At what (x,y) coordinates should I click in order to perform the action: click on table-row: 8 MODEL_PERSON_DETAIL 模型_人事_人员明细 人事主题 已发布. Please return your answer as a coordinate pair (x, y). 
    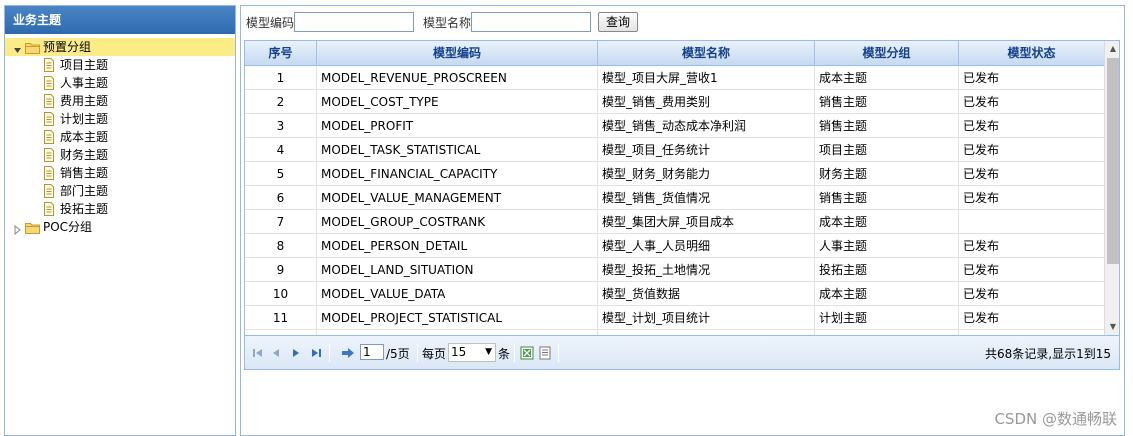
    Looking at the image, I should click on (674, 246).